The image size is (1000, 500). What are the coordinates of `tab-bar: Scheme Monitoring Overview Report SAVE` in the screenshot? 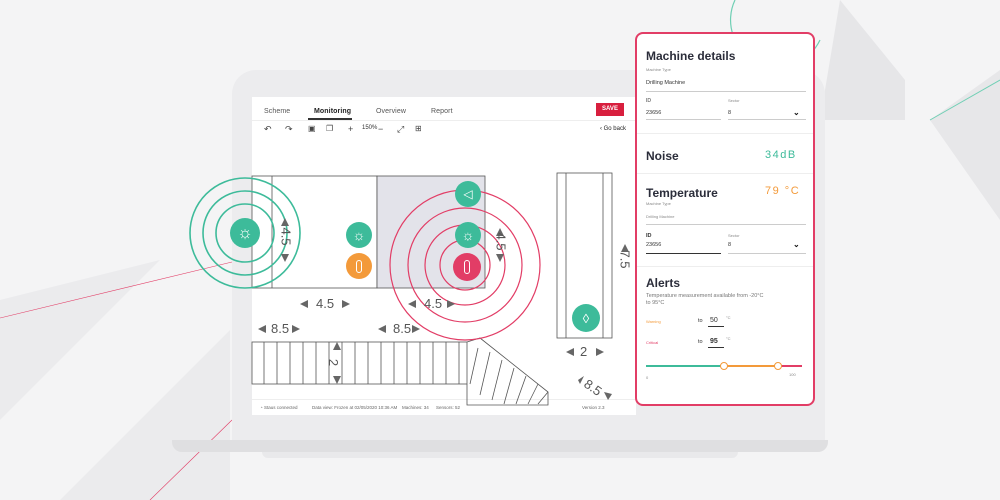 It's located at (444, 109).